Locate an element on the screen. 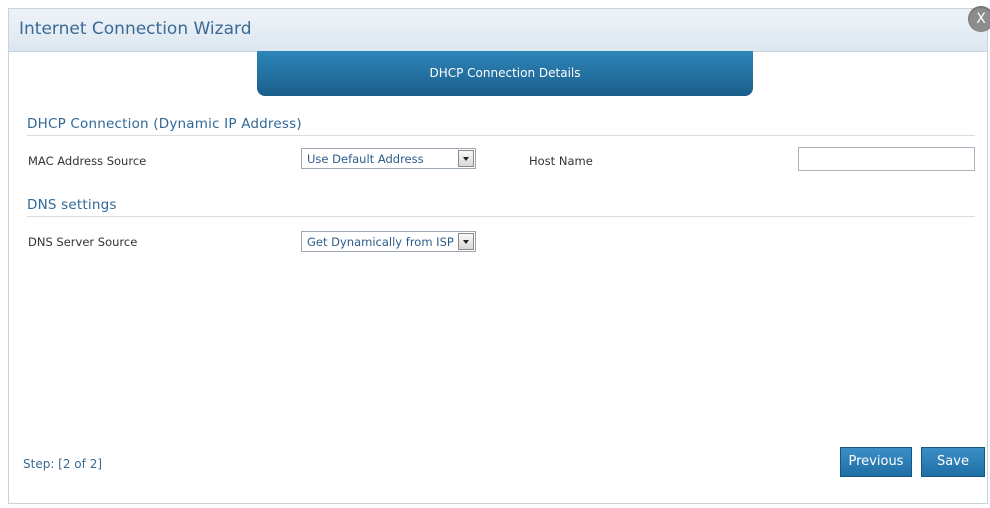  host-name-label: Host Name is located at coordinates (561, 161).